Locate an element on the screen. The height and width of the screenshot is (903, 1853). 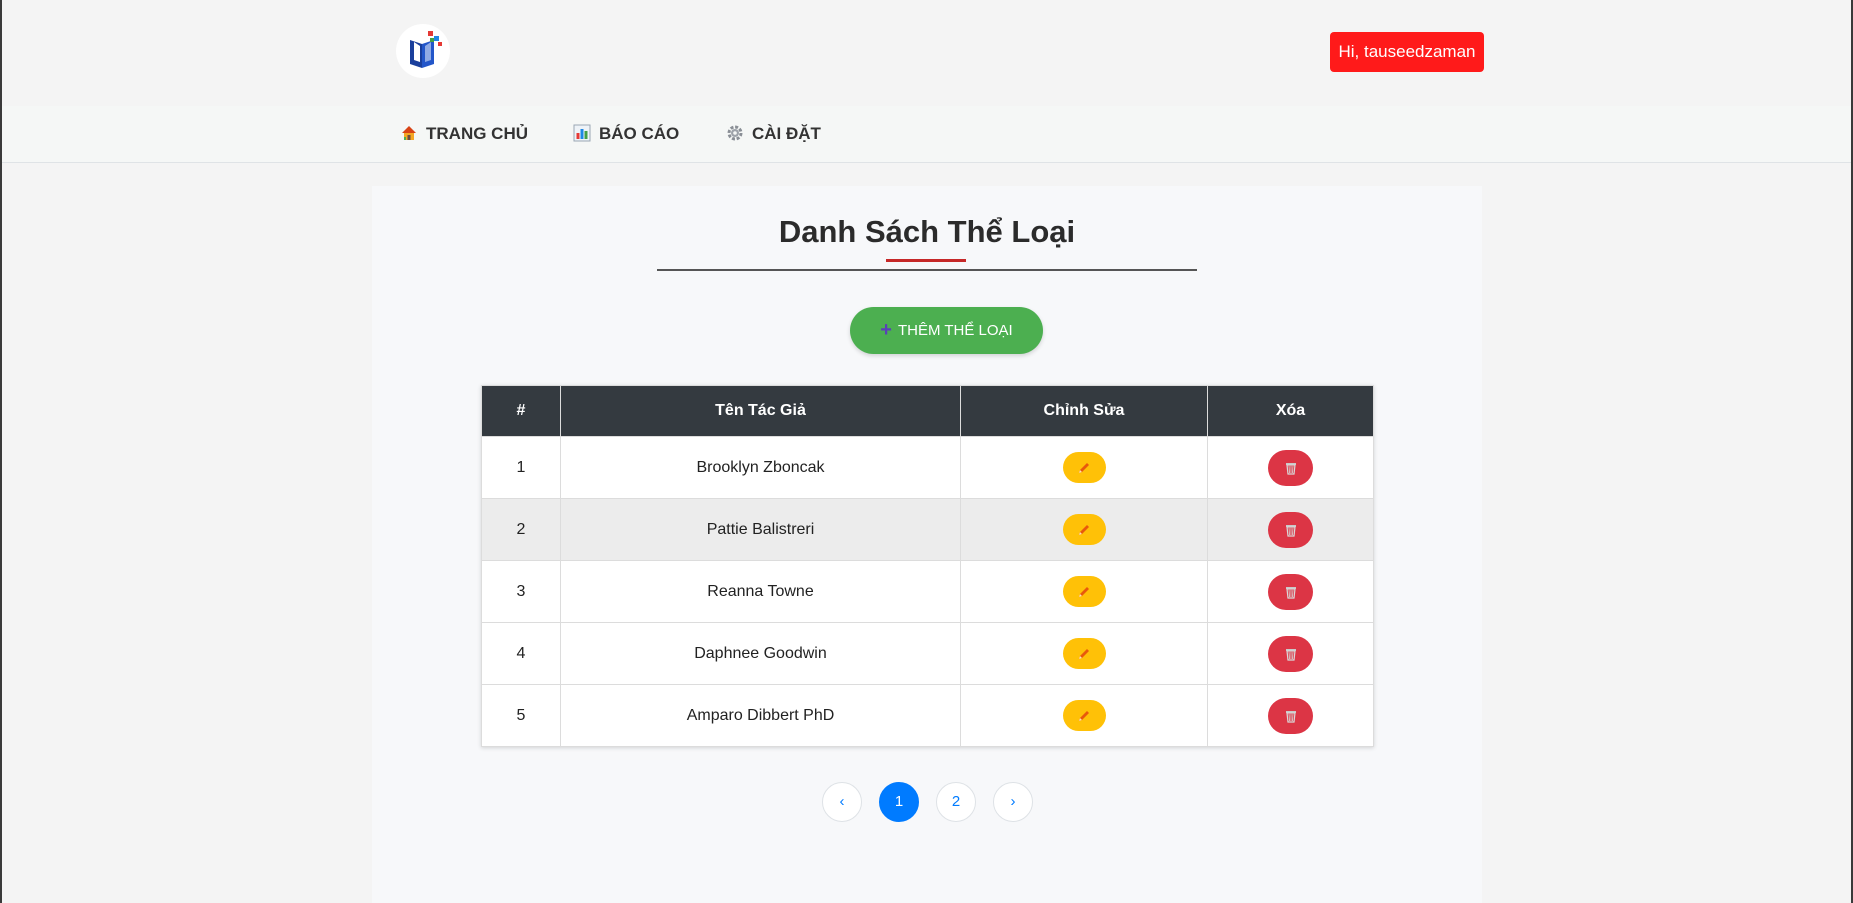
bar-chart-icon is located at coordinates (582, 133).